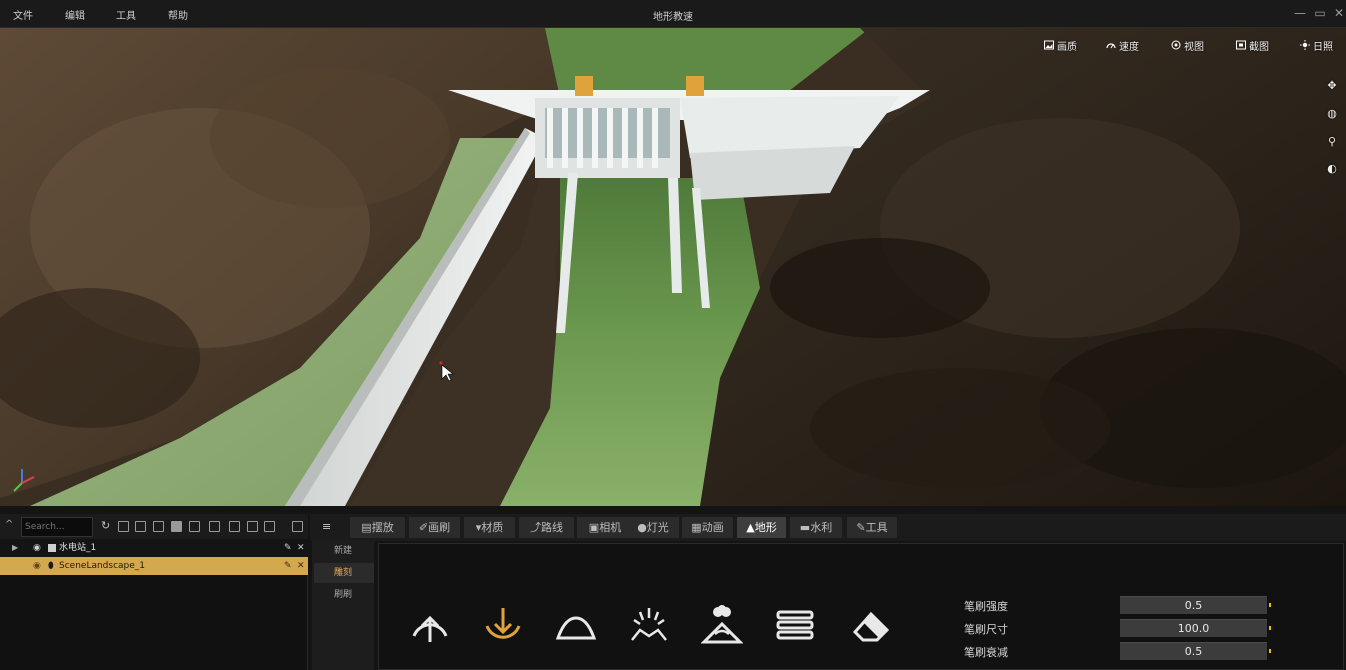 The image size is (1346, 670). I want to click on brush-size-marker, so click(1270, 628).